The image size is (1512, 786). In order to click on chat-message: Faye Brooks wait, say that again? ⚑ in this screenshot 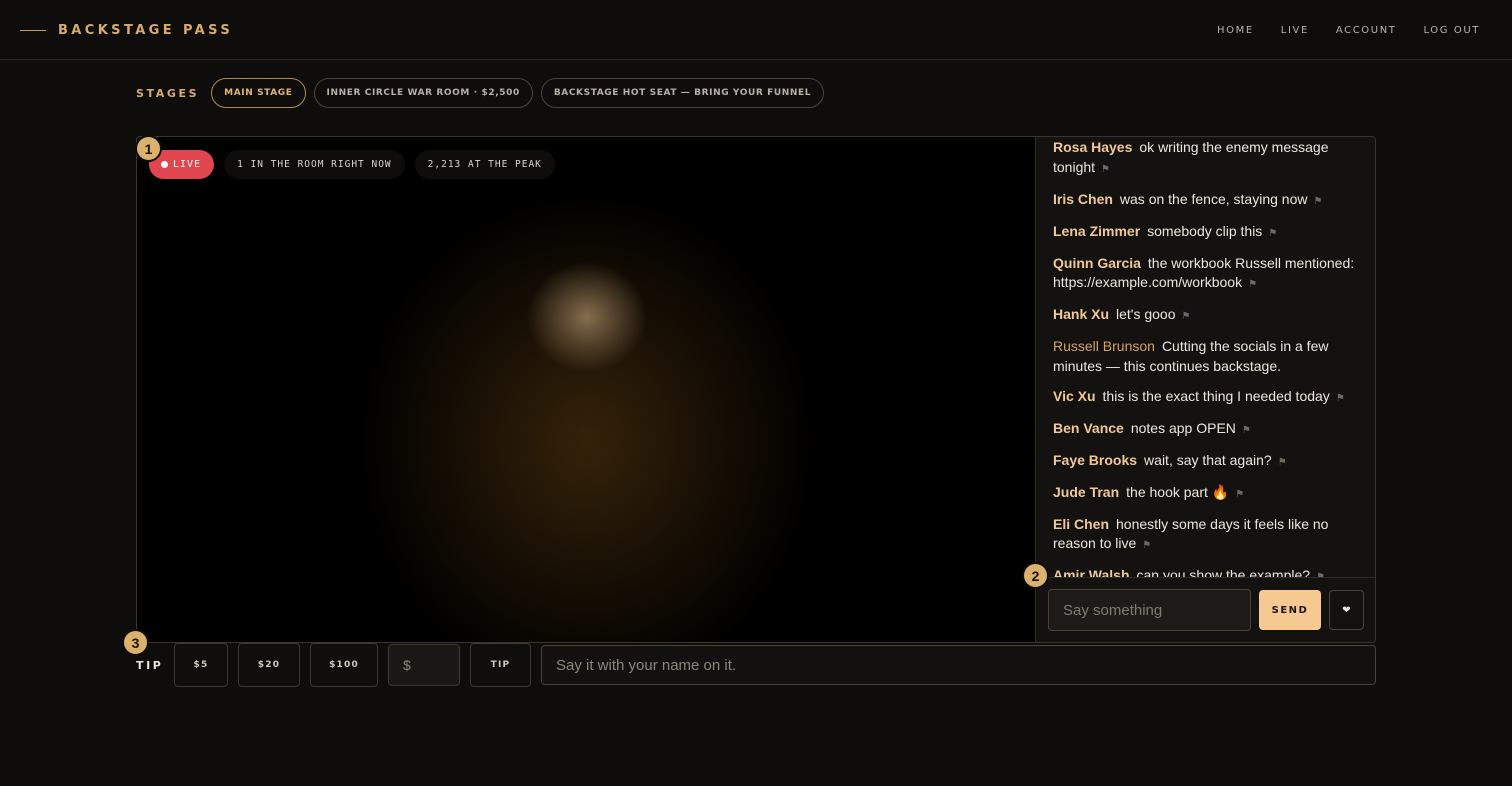, I will do `click(1206, 462)`.